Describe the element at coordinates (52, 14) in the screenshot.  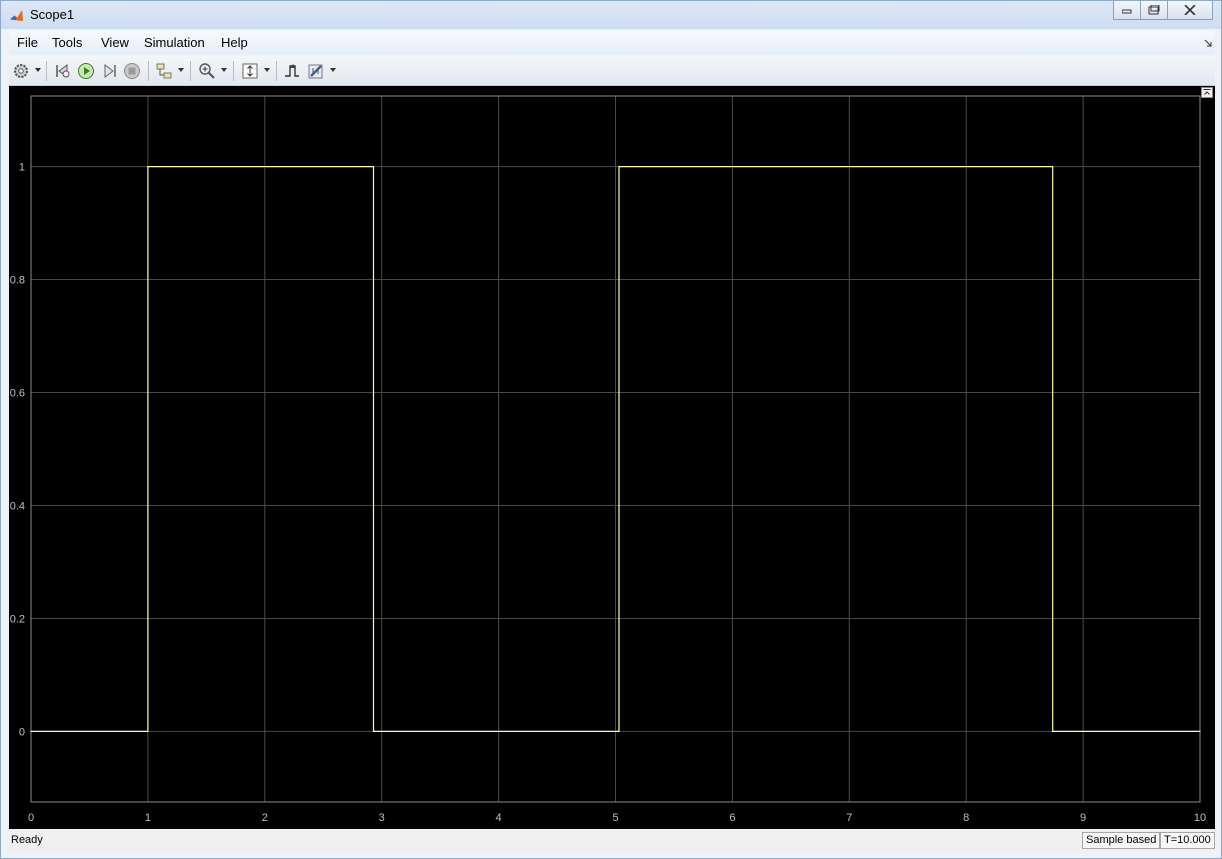
I see `window-title: Scope1` at that location.